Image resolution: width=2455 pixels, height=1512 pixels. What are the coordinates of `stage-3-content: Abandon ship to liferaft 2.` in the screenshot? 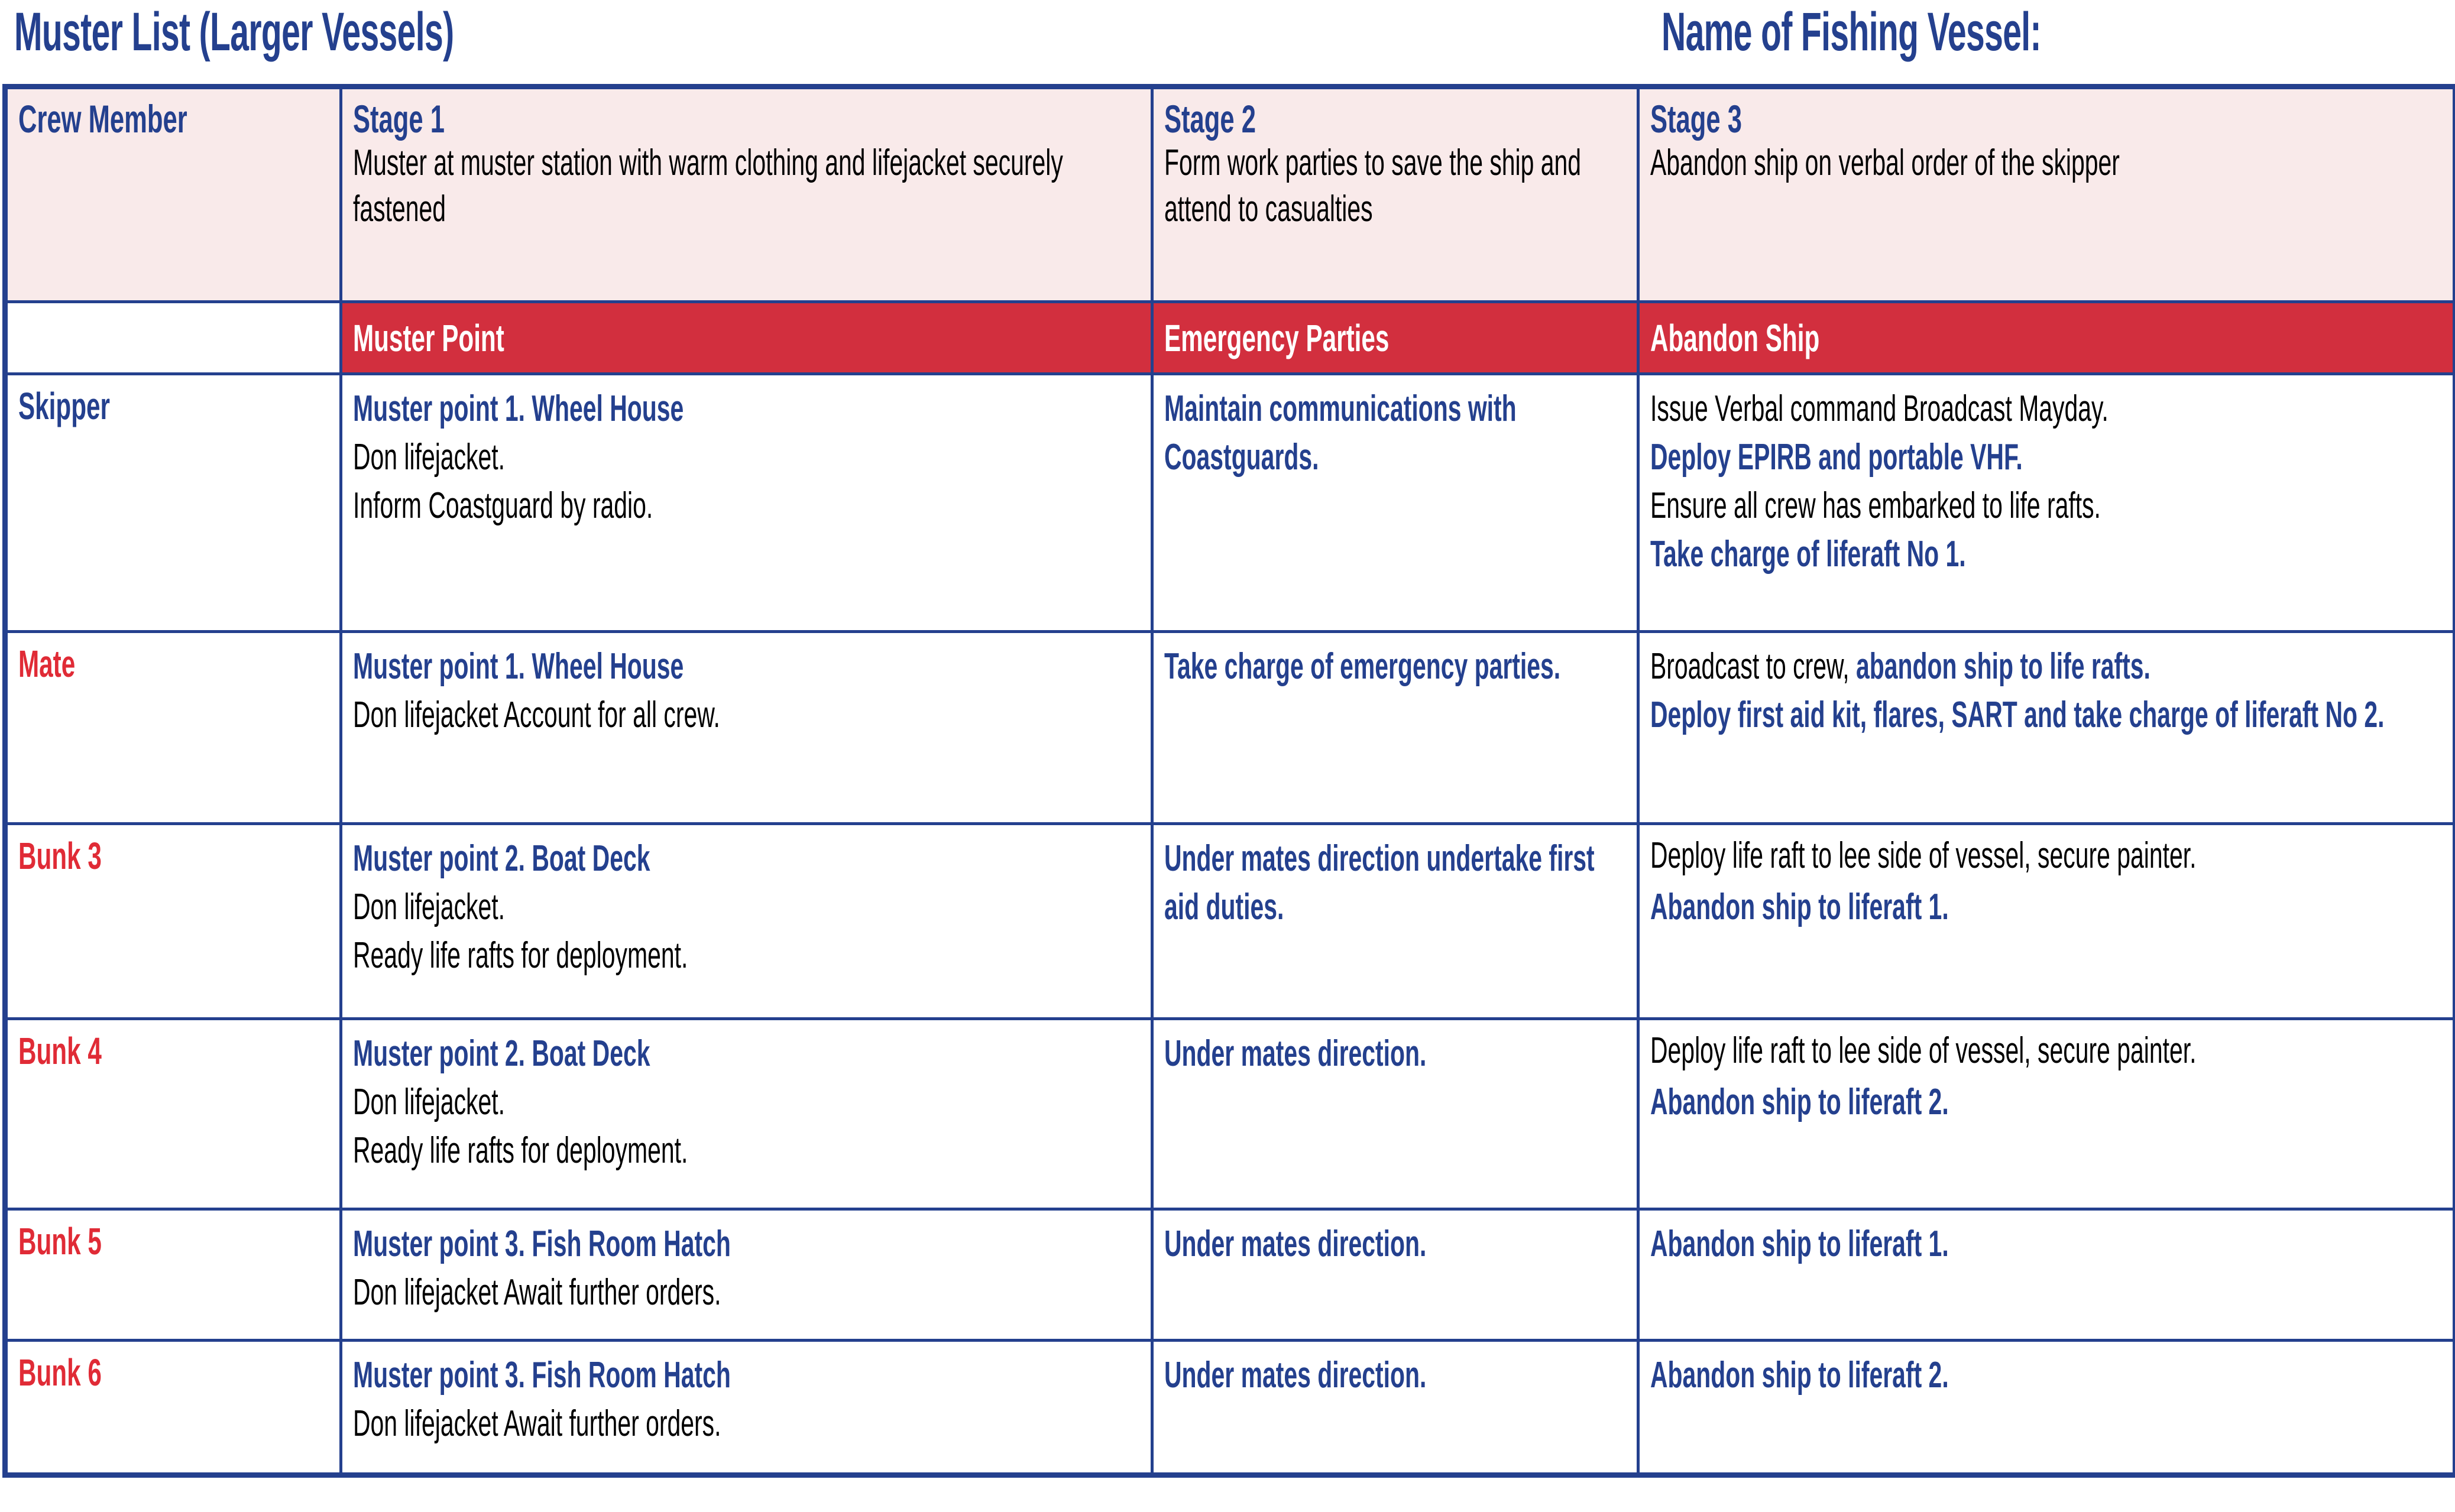 It's located at (2047, 1375).